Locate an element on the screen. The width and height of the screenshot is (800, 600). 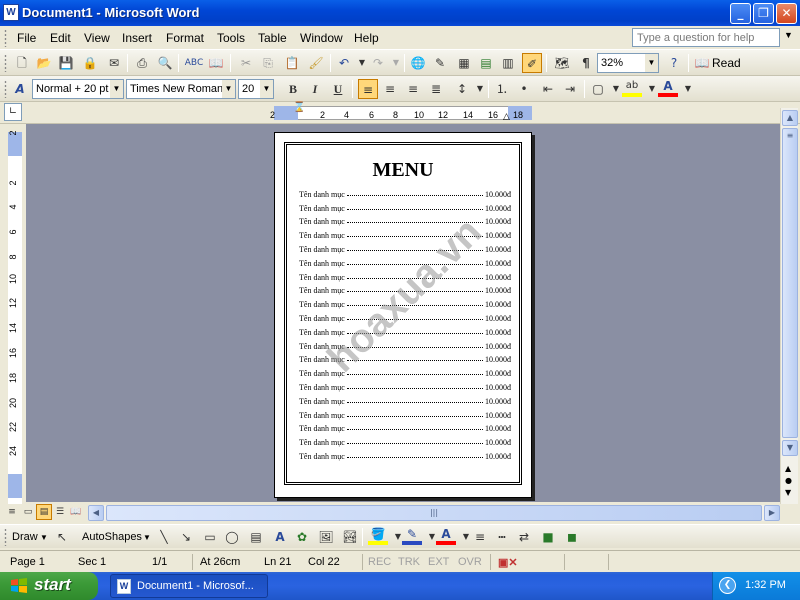
dash-style-icon: ┅ is located at coordinates (502, 537).